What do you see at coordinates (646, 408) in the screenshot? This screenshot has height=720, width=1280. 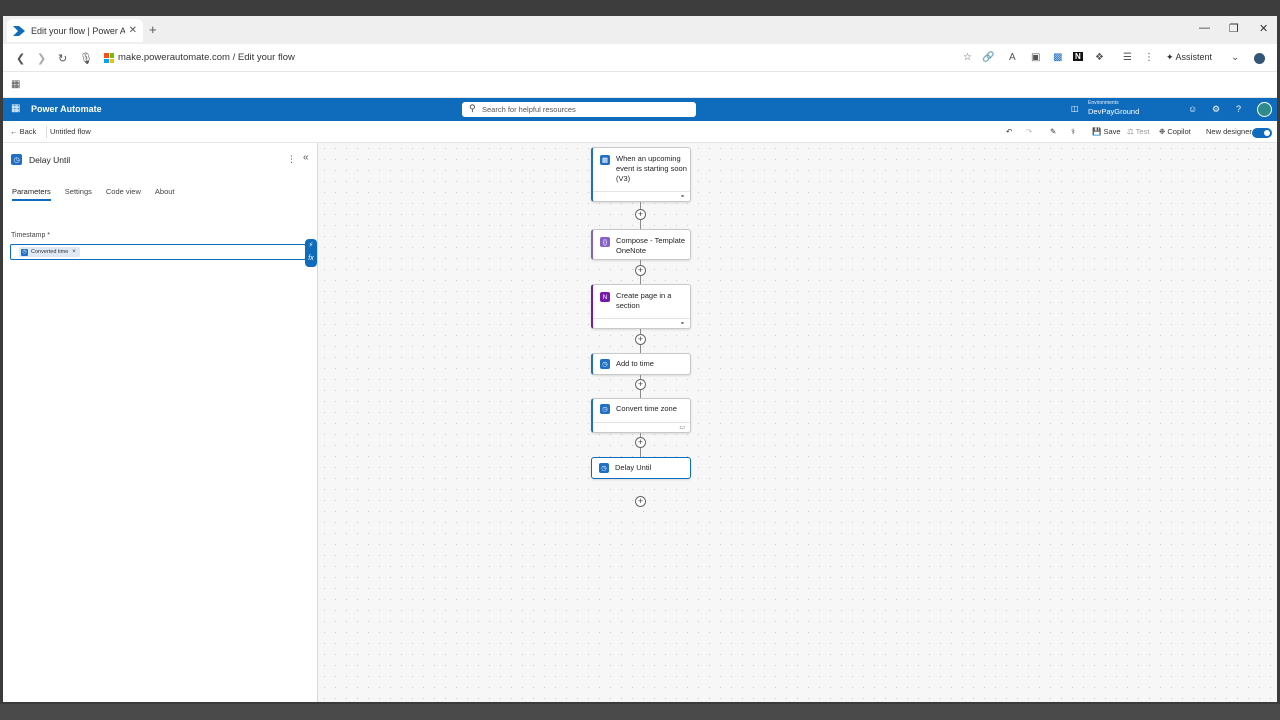 I see `node-title: Convert time zone` at bounding box center [646, 408].